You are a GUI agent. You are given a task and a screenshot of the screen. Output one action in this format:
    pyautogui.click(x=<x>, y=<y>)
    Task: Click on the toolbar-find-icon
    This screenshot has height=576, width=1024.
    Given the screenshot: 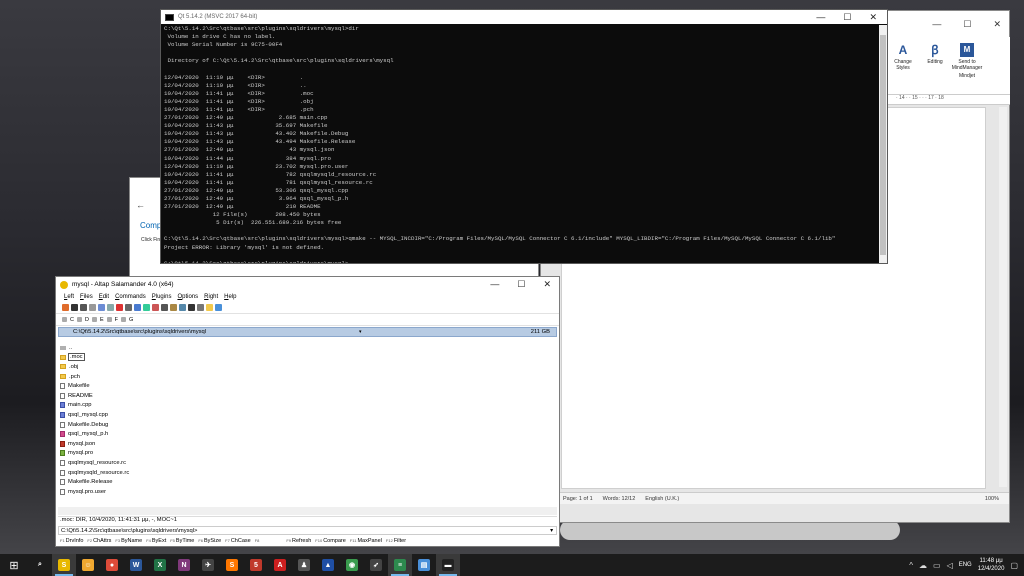 What is the action you would take?
    pyautogui.click(x=182, y=307)
    